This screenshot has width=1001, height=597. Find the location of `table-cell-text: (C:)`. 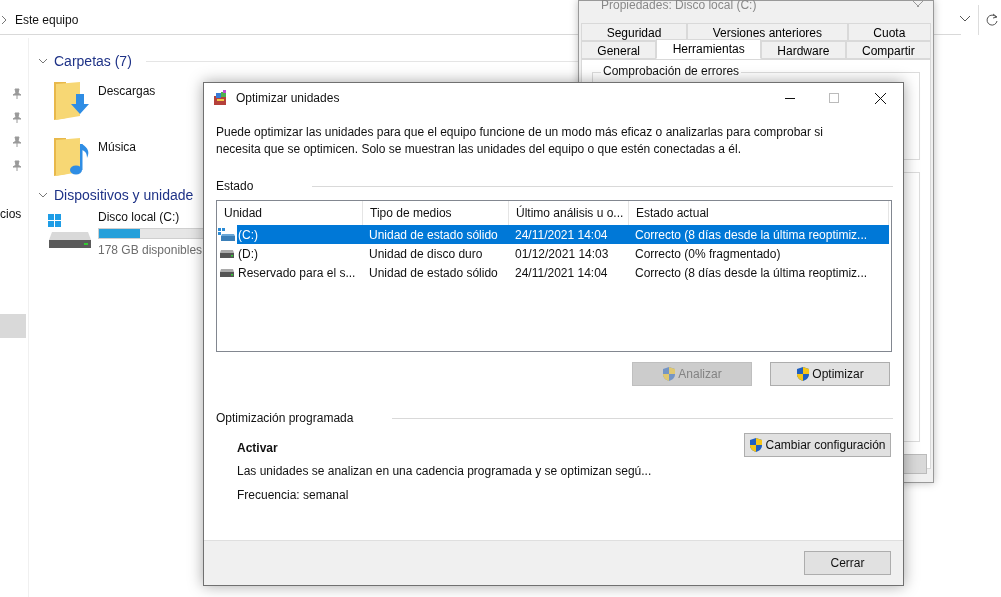

table-cell-text: (C:) is located at coordinates (248, 235).